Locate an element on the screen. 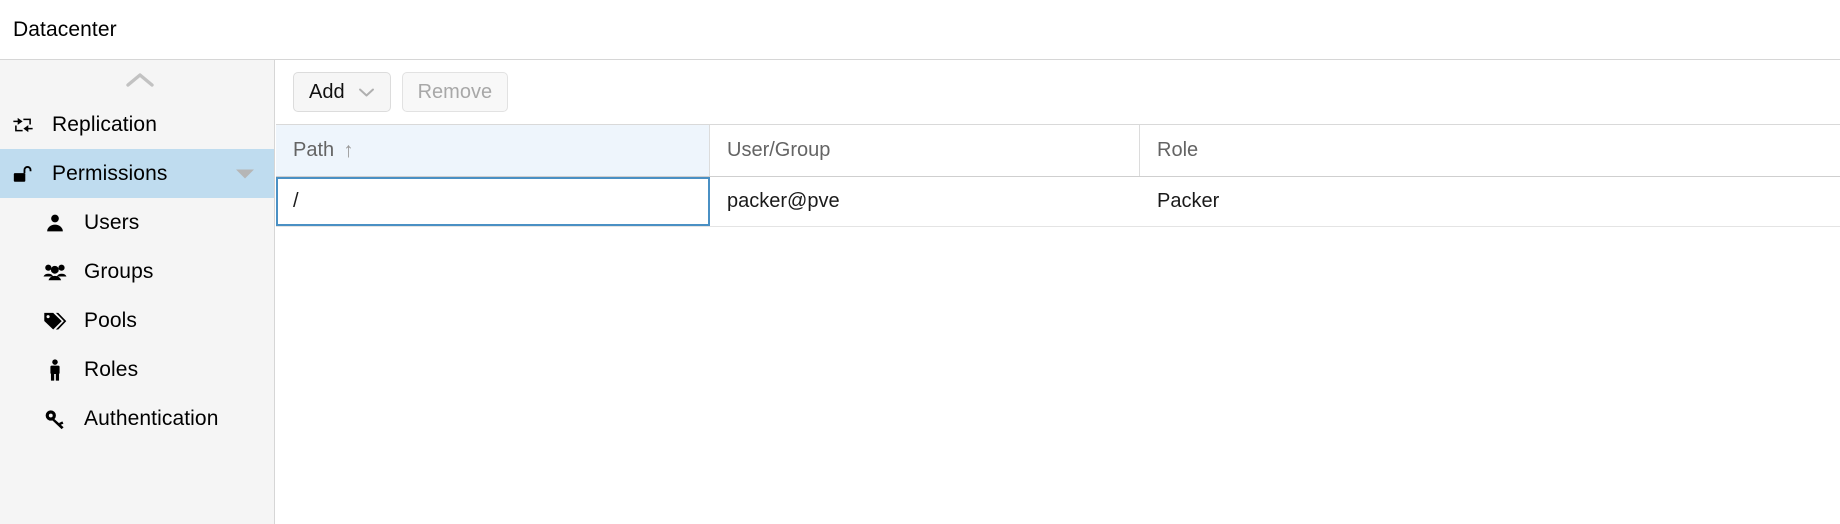  grid-header-row: Path ↑ User/Group Role is located at coordinates (1058, 151).